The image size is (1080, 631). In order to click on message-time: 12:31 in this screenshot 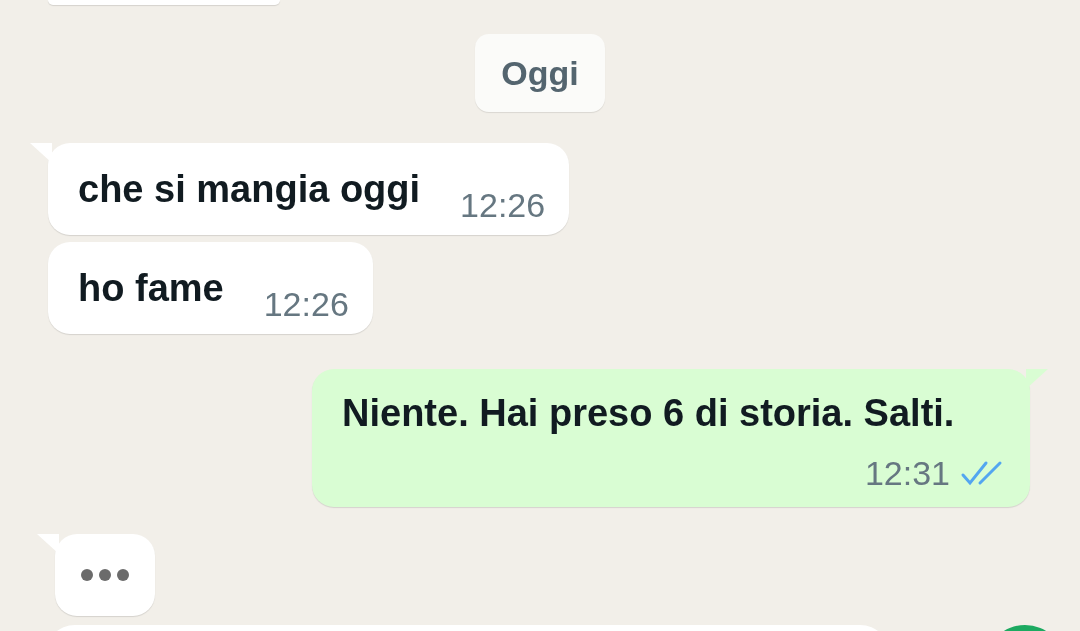, I will do `click(907, 473)`.